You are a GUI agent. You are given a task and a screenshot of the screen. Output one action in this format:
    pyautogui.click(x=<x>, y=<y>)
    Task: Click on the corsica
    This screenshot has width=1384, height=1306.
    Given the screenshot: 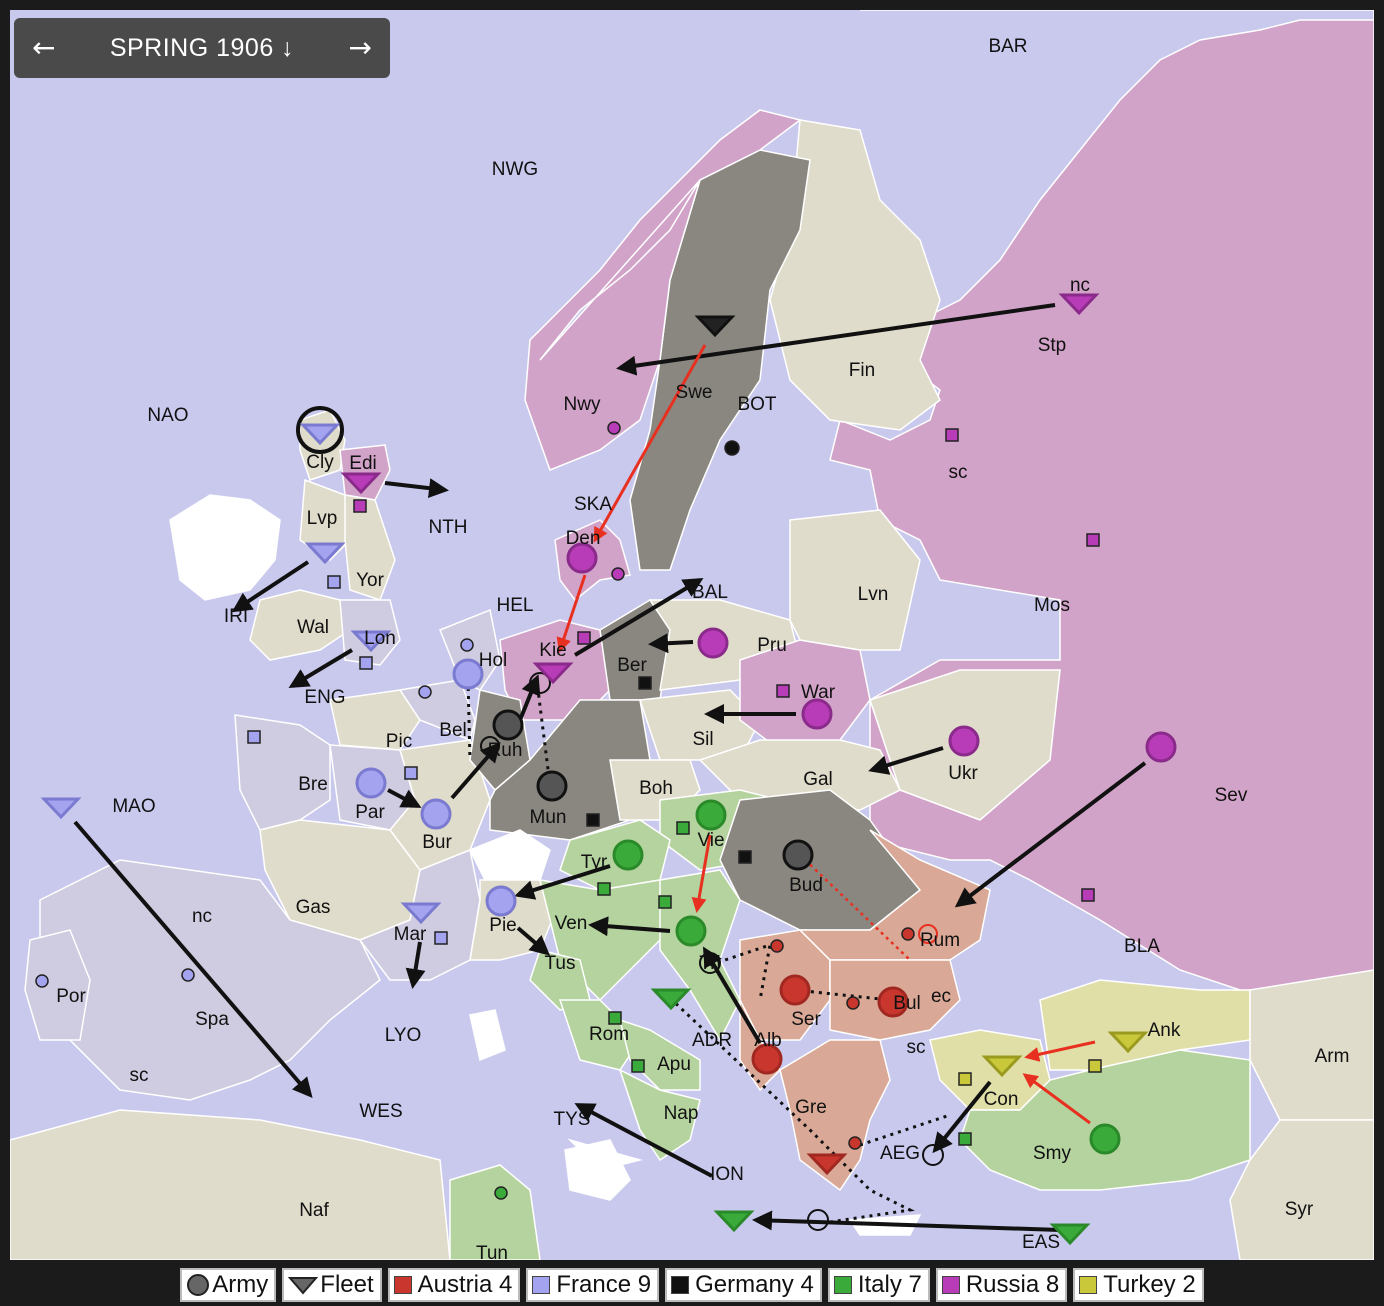 What is the action you would take?
    pyautogui.click(x=487, y=1035)
    